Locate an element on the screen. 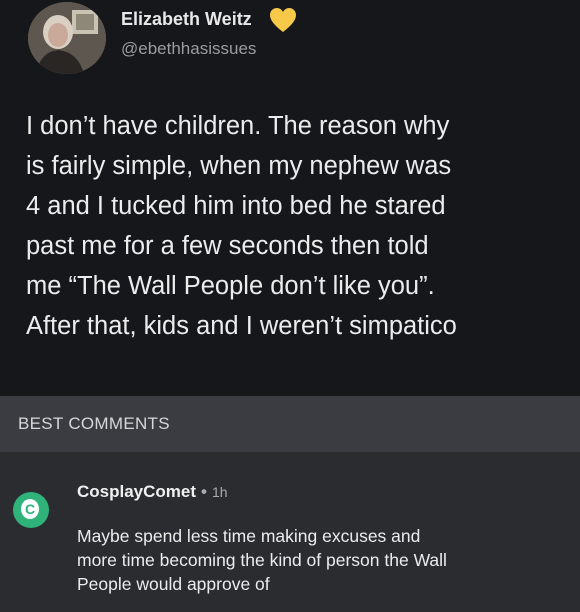 The height and width of the screenshot is (612, 580). author-avatar is located at coordinates (67, 38).